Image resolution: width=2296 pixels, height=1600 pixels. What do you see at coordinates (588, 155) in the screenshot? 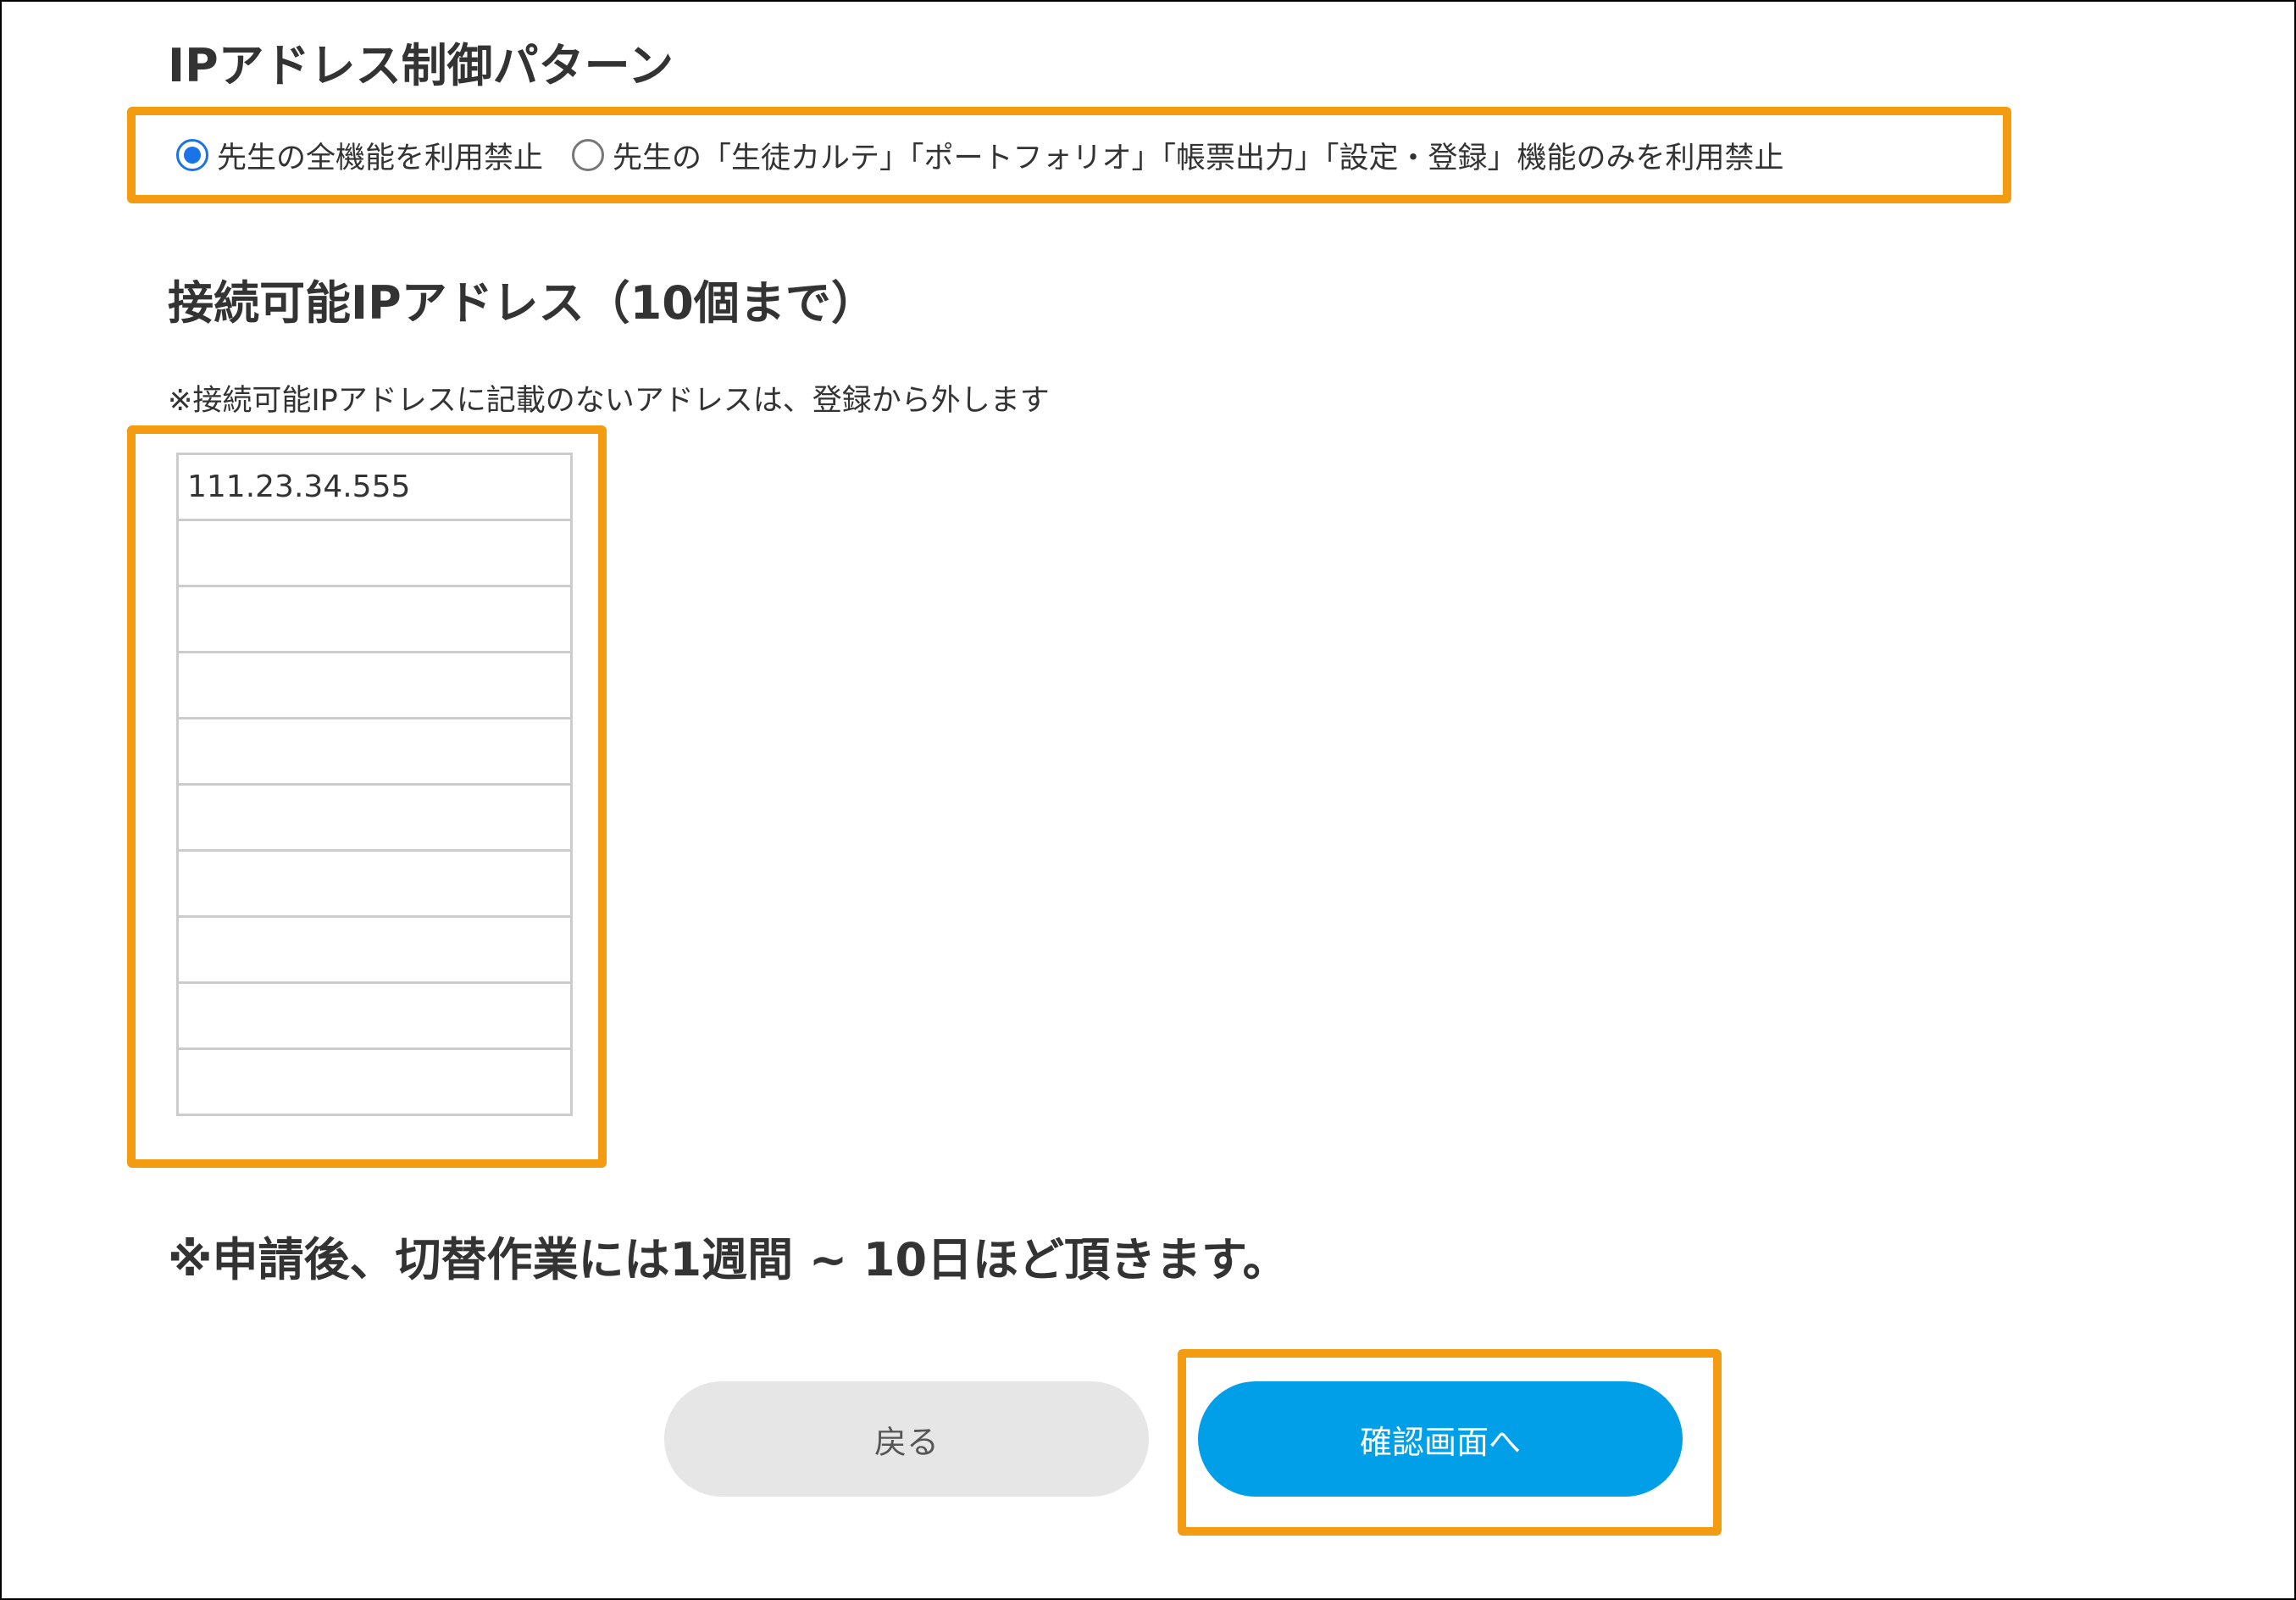
I see `radio-unselected-icon` at bounding box center [588, 155].